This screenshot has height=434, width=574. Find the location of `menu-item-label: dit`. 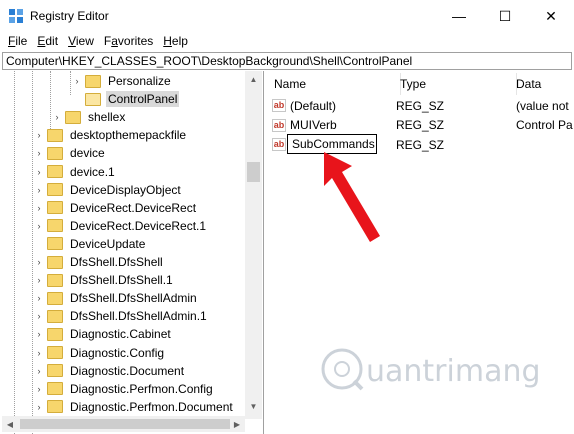

menu-item-label: dit is located at coordinates (52, 41).